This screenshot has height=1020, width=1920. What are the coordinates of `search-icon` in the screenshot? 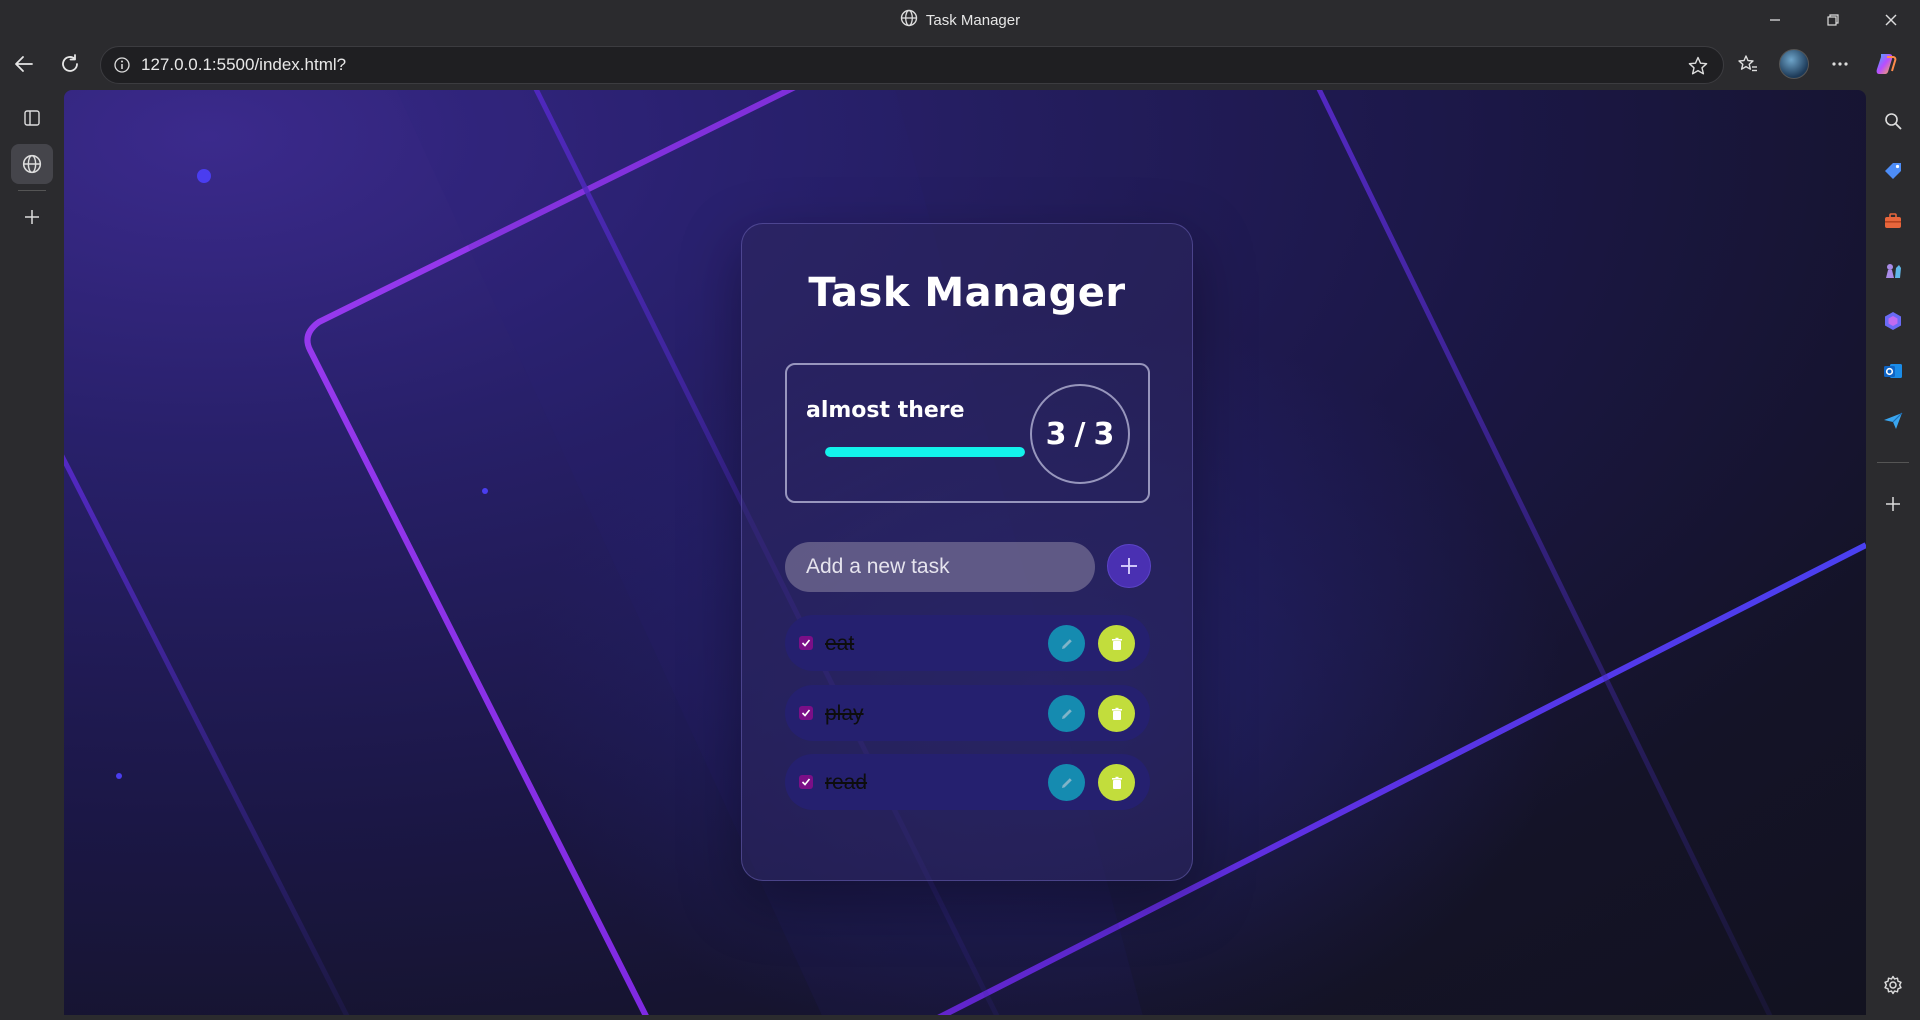 It's located at (1893, 121).